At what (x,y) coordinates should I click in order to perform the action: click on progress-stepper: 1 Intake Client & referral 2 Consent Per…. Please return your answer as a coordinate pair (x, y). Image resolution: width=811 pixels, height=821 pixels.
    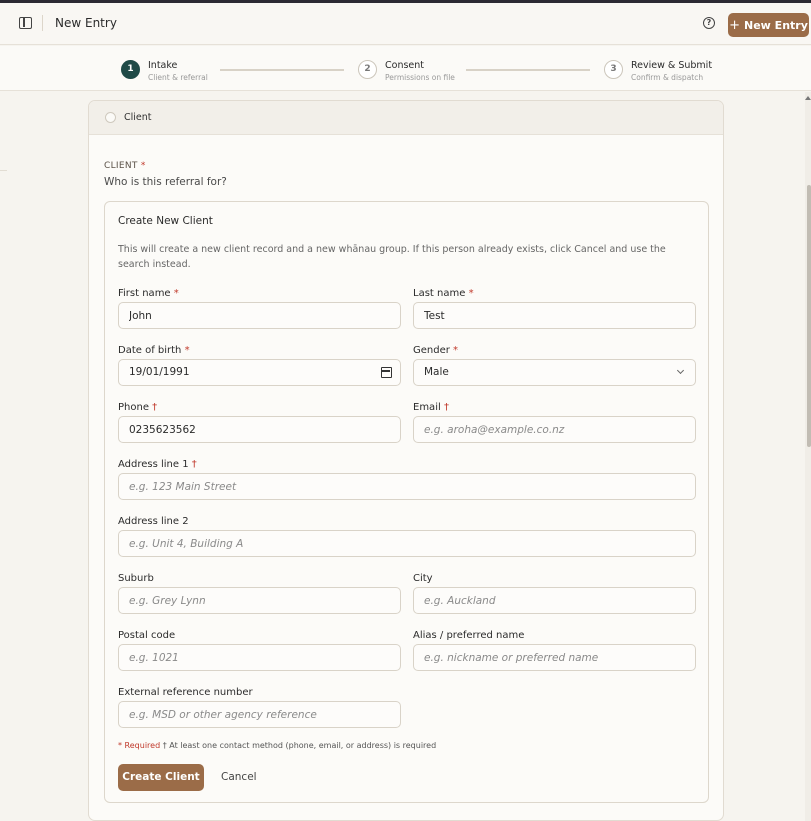
    Looking at the image, I should click on (405, 68).